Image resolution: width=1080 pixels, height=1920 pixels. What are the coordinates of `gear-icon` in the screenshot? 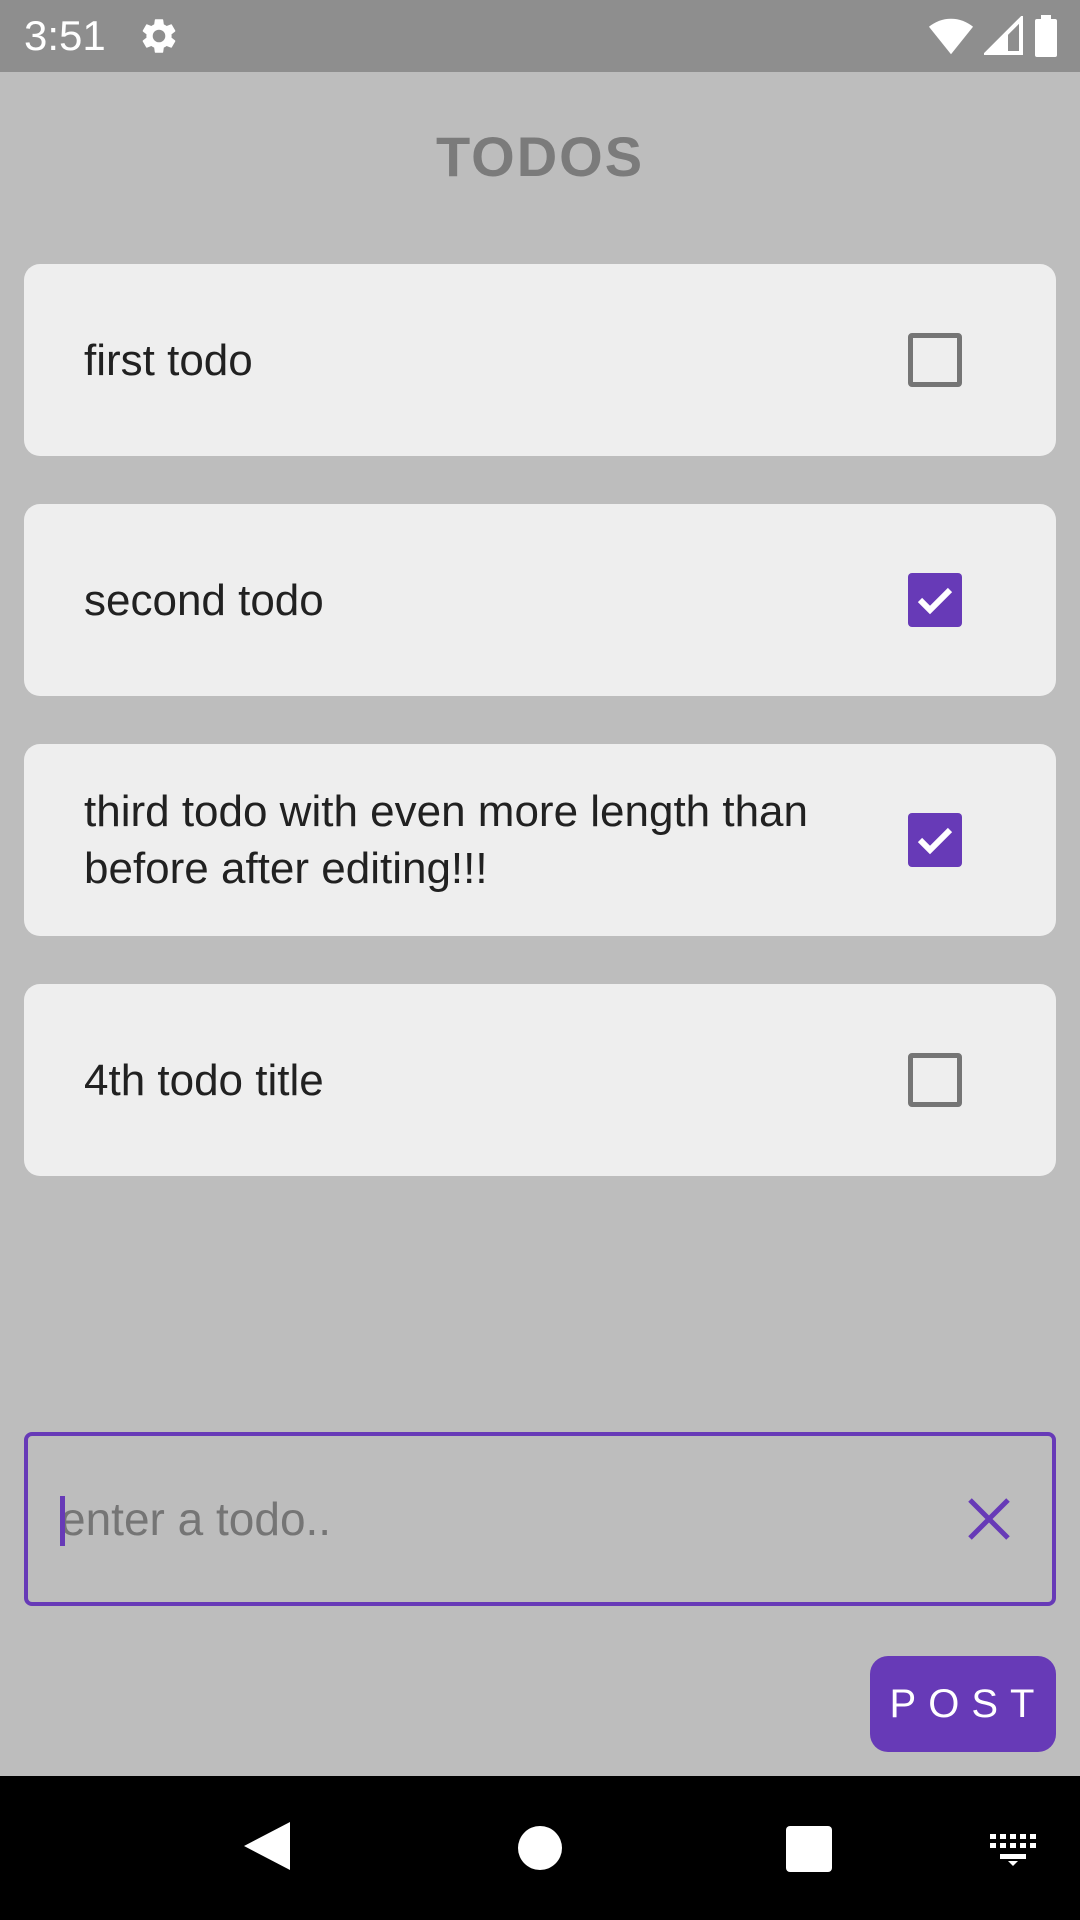 It's located at (159, 36).